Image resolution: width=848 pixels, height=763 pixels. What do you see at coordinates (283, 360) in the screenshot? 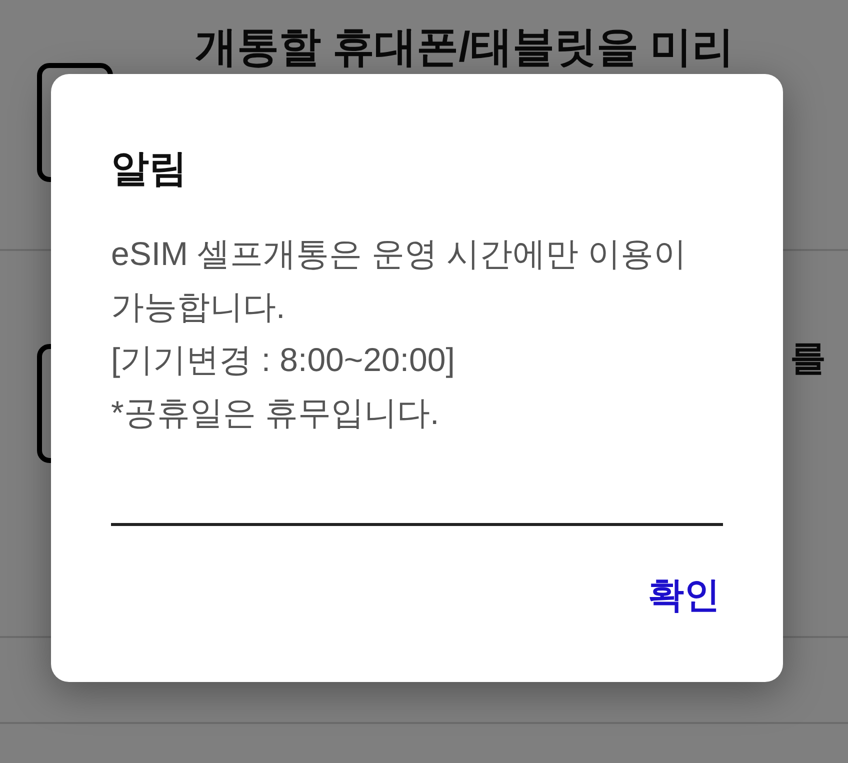
I see `dialog-message: [기기변경 : 8:00~20:00]` at bounding box center [283, 360].